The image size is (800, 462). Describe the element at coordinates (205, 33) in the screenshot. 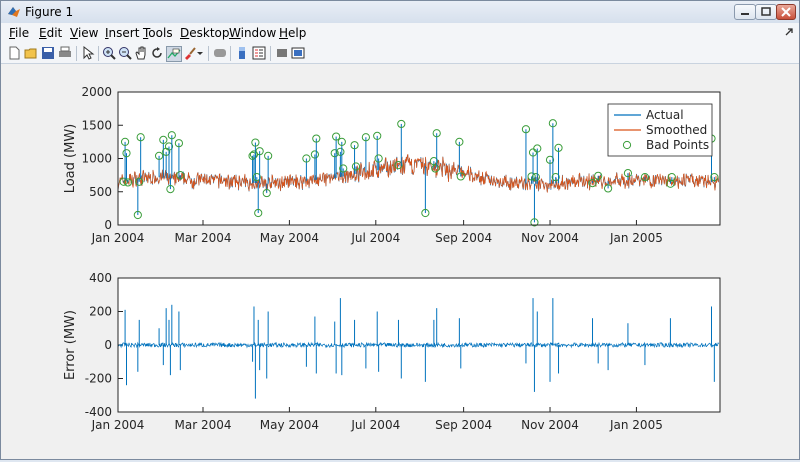

I see `menu-desktop: Desktop` at that location.